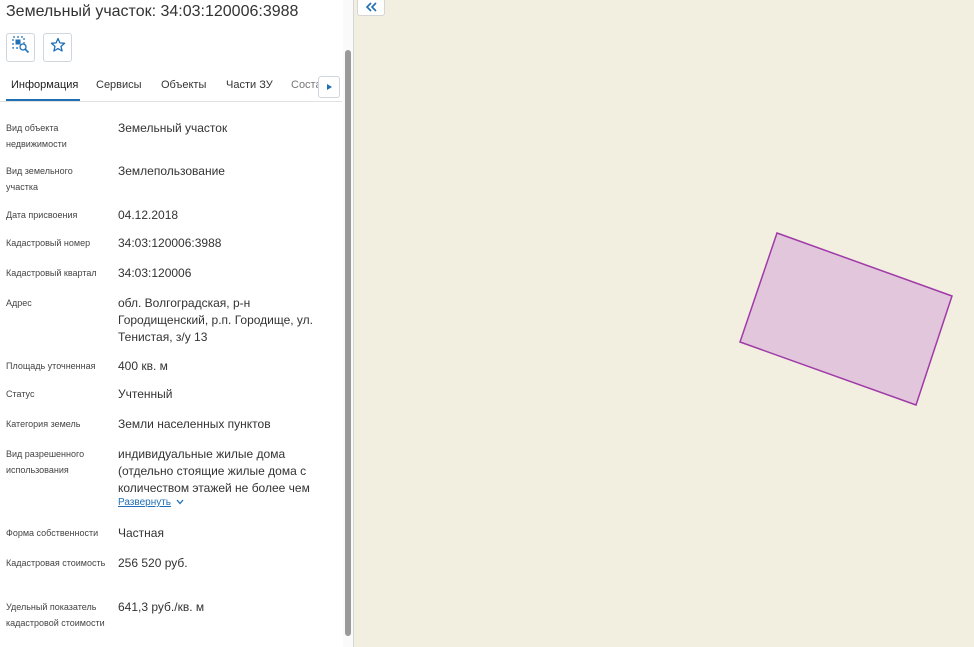 This screenshot has height=647, width=974. I want to click on value-cadastral-number: 34:03:120006:3988, so click(170, 243).